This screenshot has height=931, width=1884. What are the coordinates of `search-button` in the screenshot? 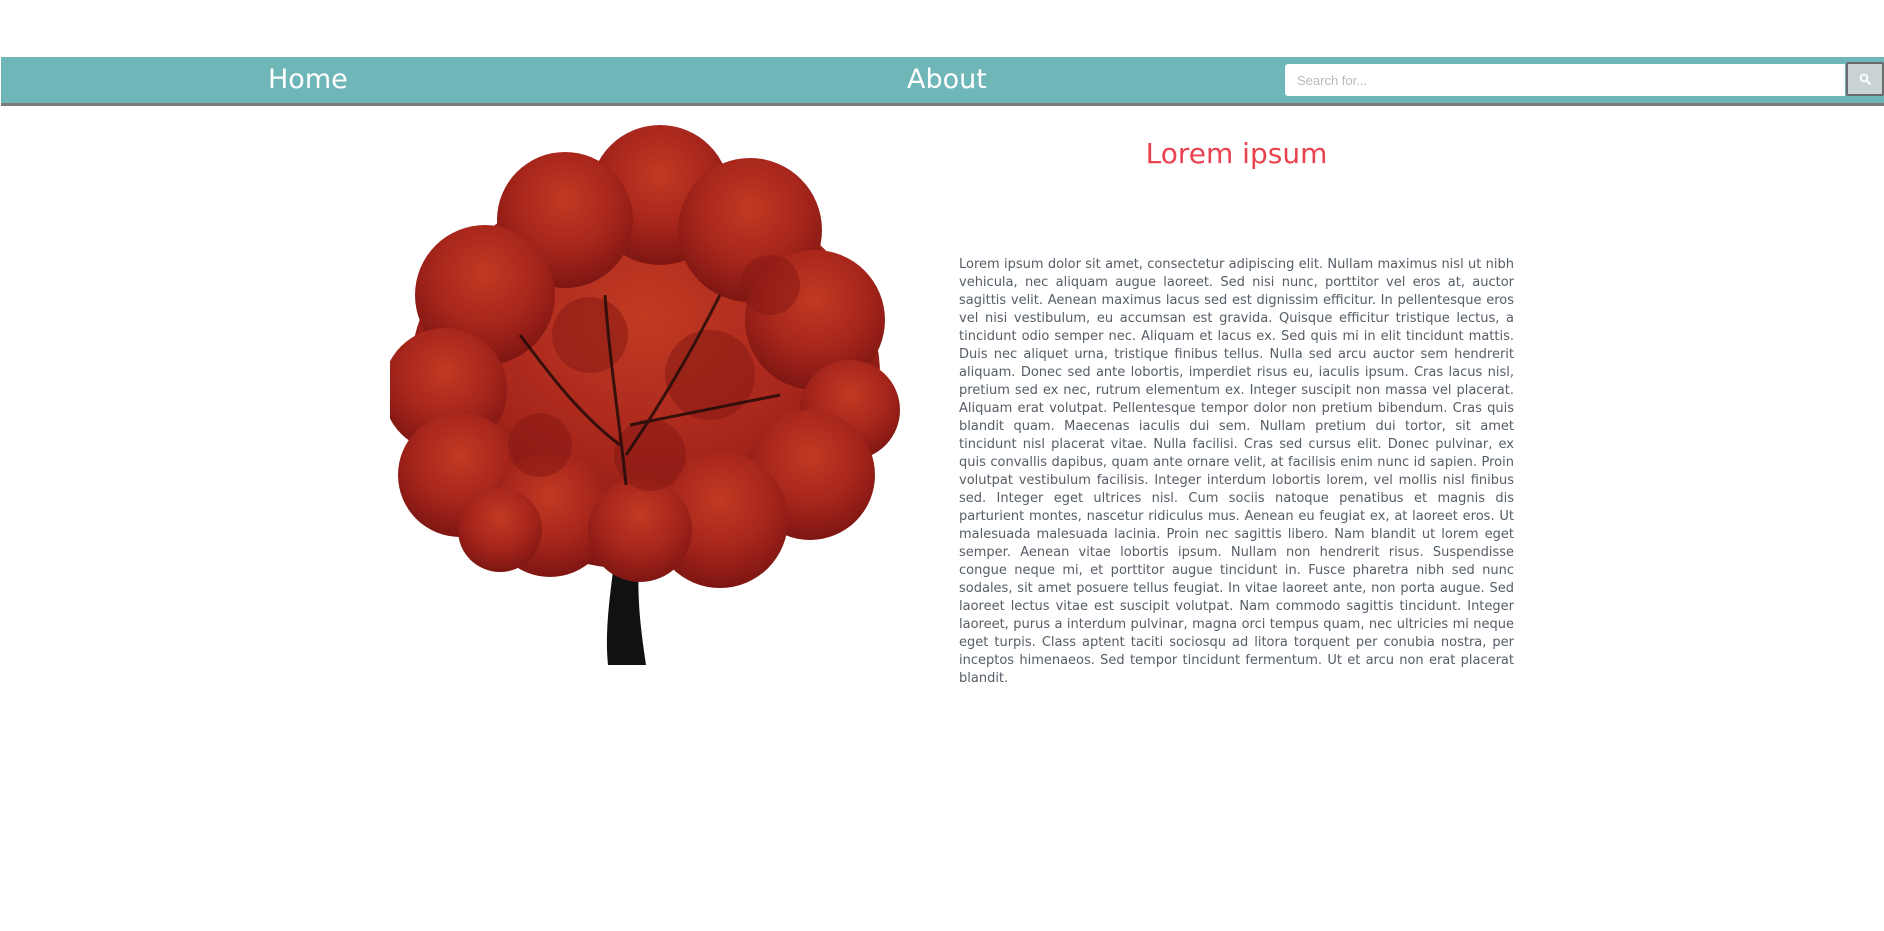 It's located at (1865, 79).